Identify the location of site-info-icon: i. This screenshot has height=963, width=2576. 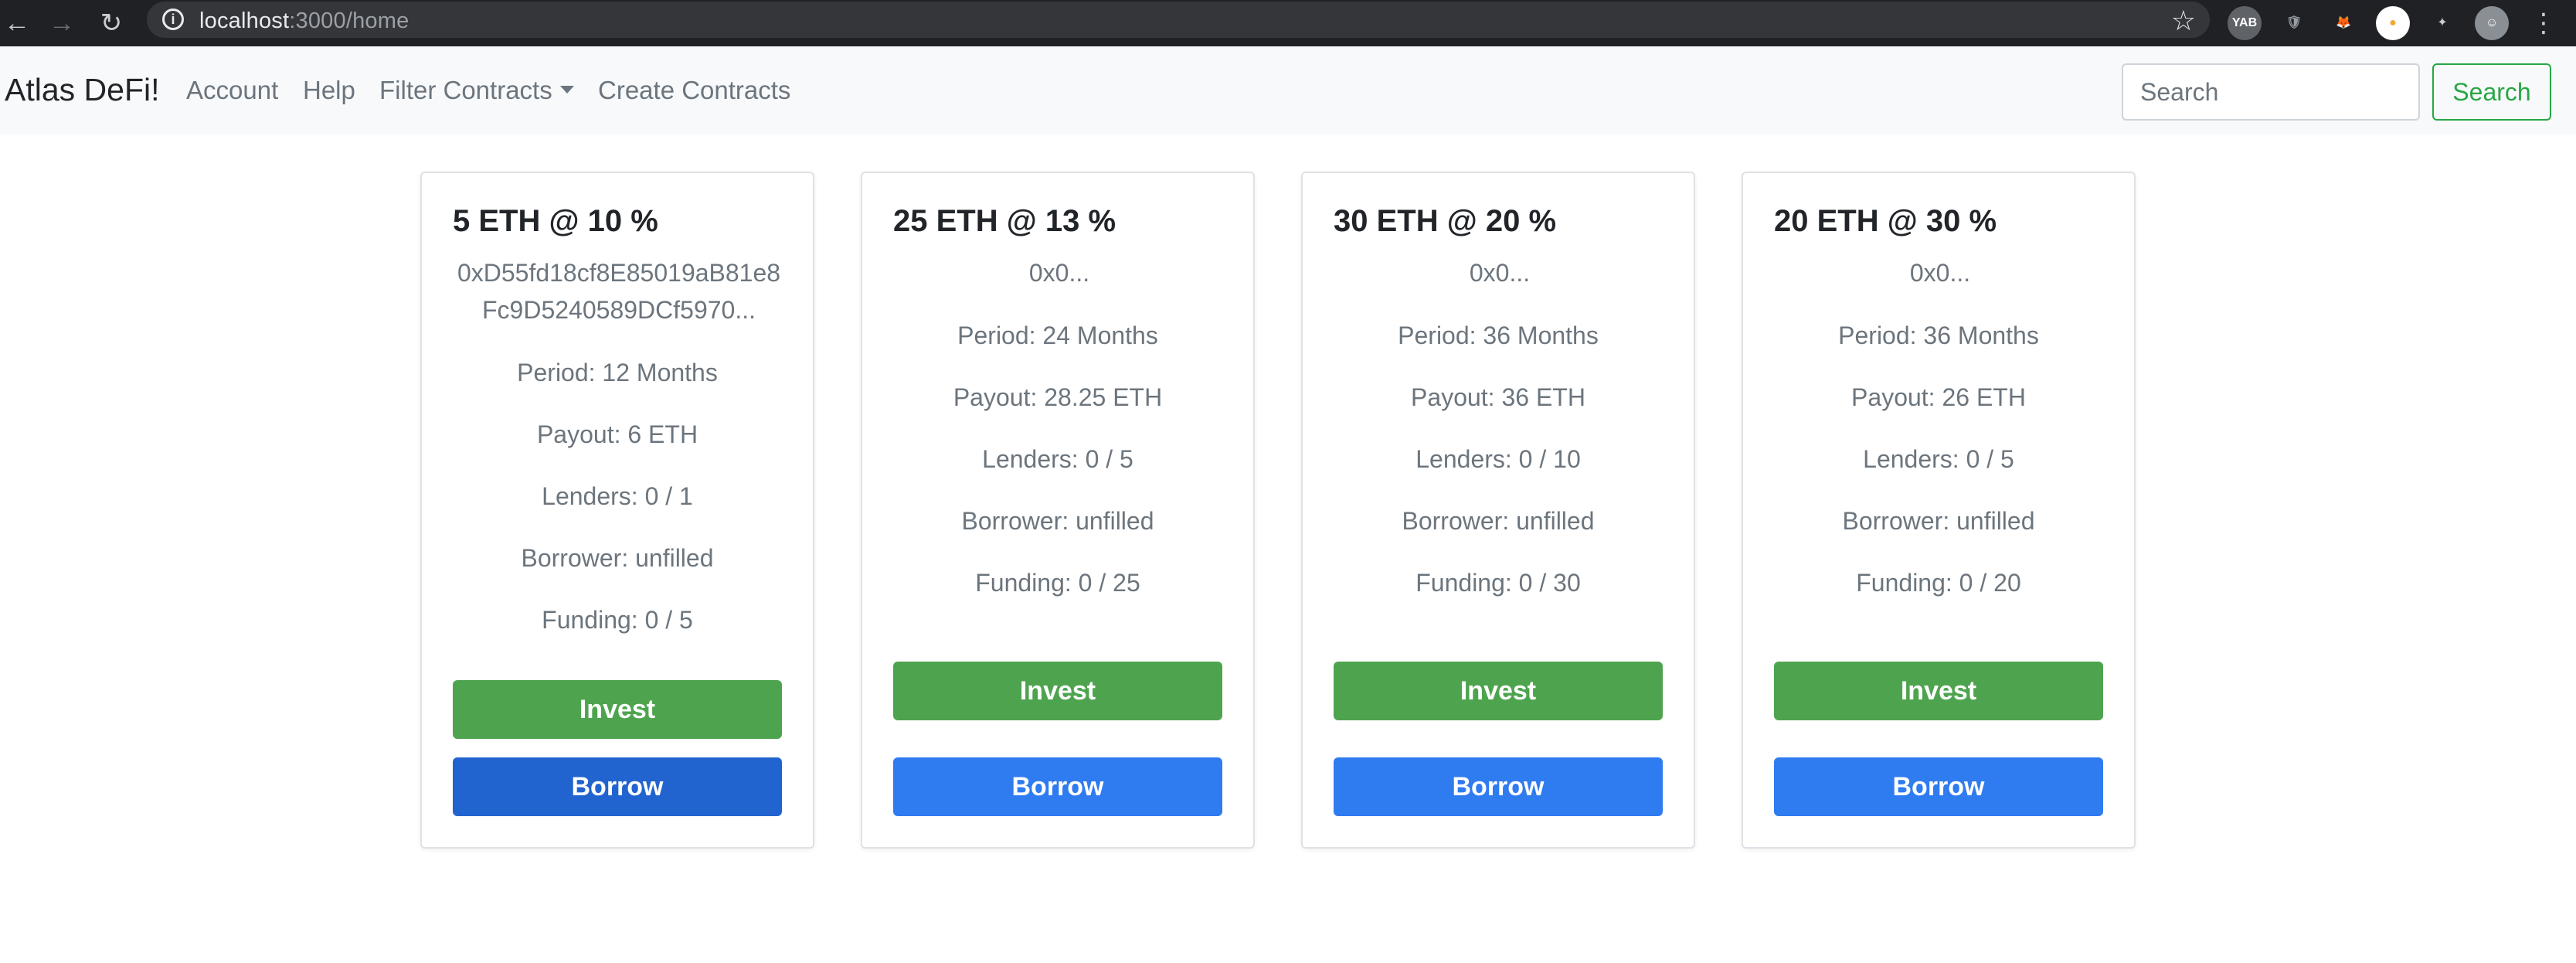
(173, 19).